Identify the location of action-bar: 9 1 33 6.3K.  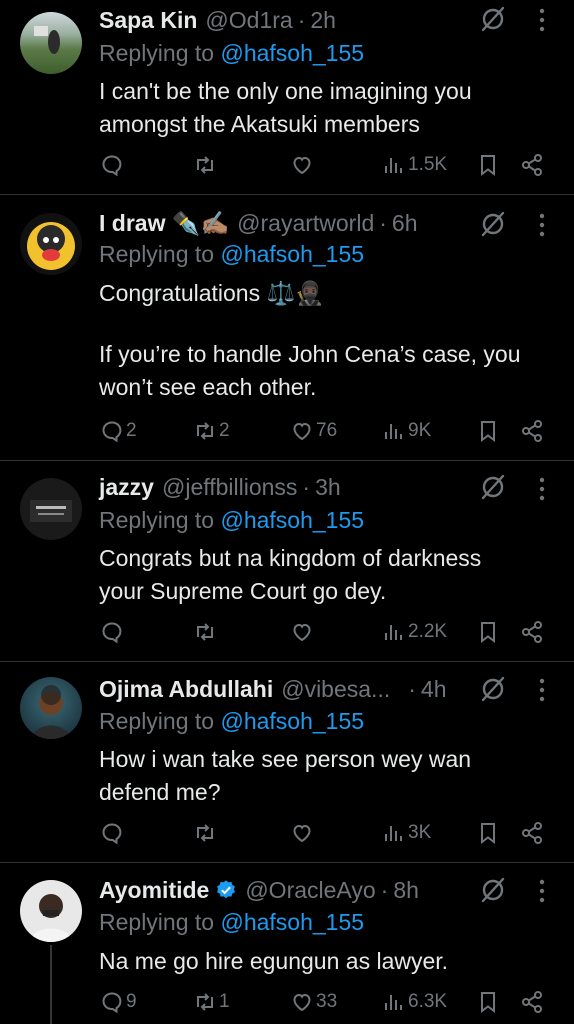
(323, 1002).